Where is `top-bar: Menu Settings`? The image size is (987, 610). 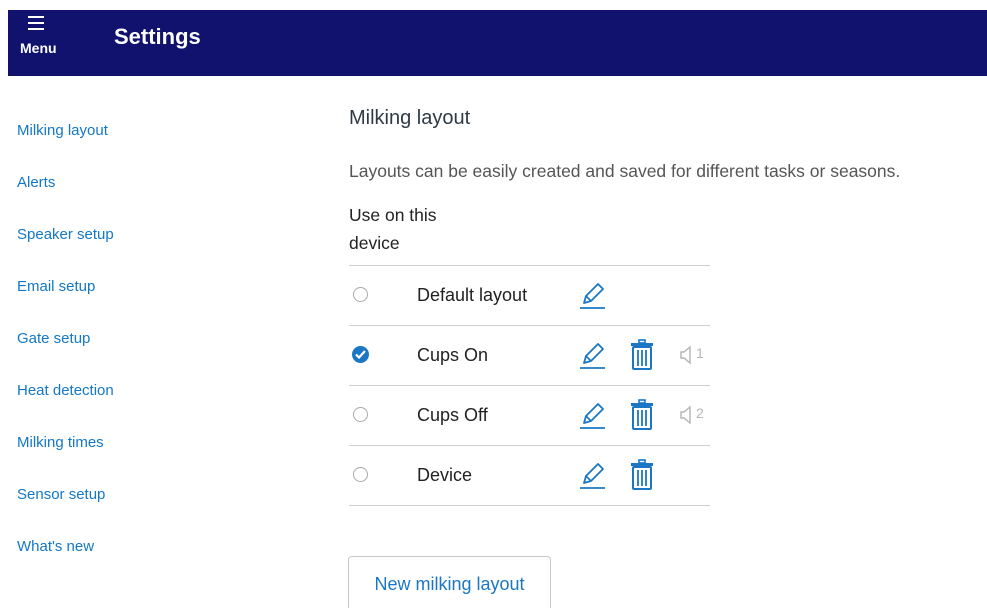 top-bar: Menu Settings is located at coordinates (497, 43).